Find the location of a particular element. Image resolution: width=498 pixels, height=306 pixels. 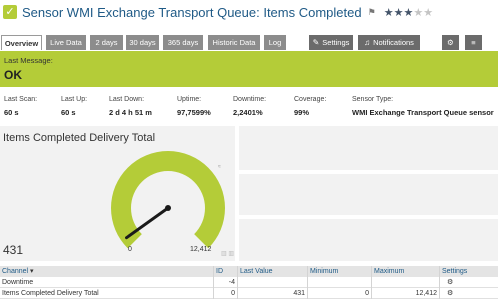

stat-value: 2 d 4 h 51 m is located at coordinates (130, 112).